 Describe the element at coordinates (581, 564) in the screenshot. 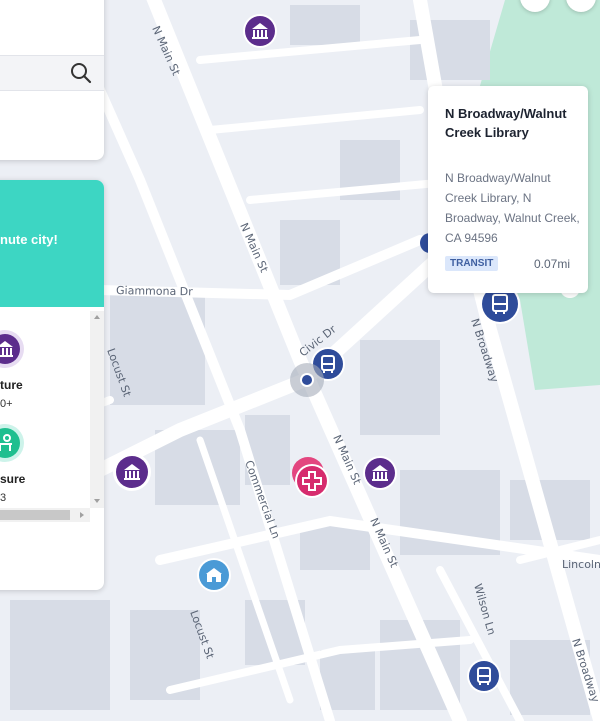

I see `street-label: Lincoln` at that location.